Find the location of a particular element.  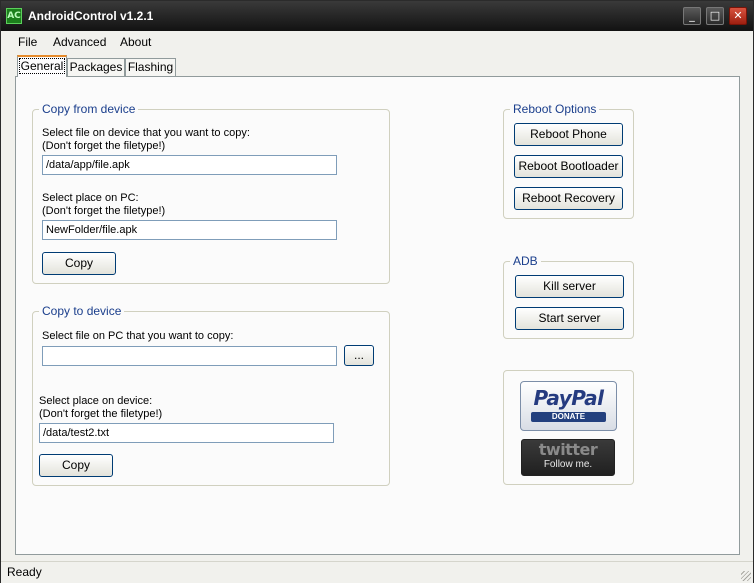

tab-flashing: Flashing is located at coordinates (150, 67).